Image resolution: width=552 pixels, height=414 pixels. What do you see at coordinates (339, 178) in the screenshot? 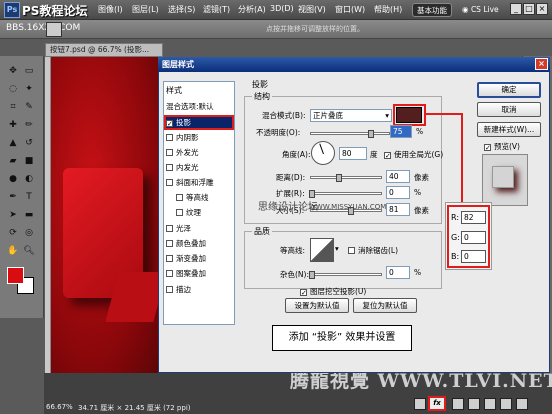
I see `distance-slider-thumb` at bounding box center [339, 178].